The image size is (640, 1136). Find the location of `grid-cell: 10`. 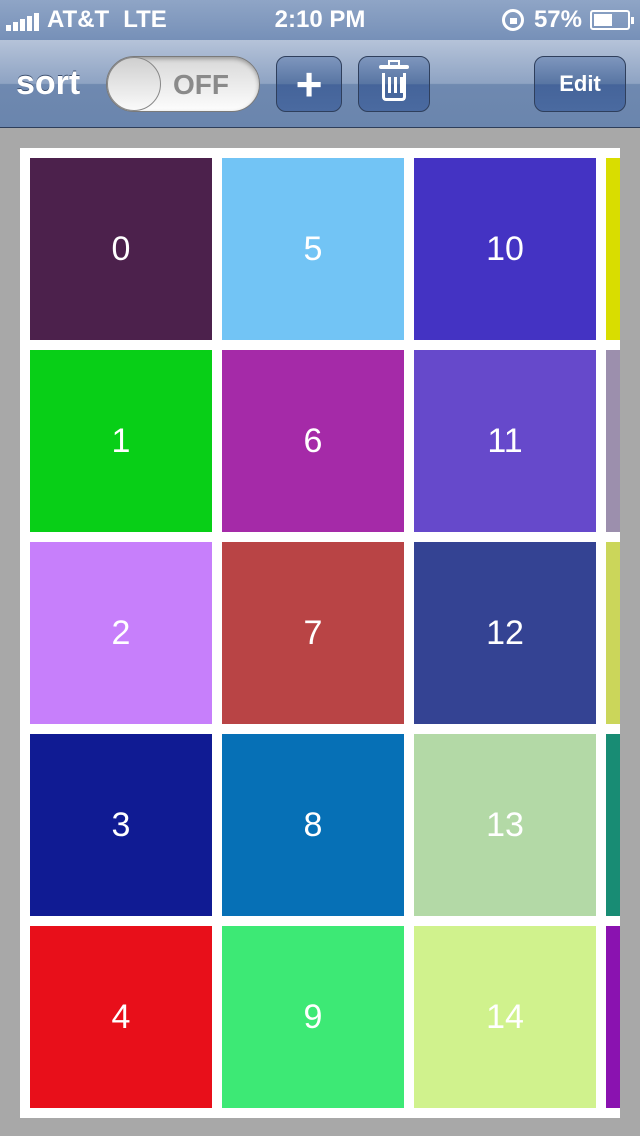

grid-cell: 10 is located at coordinates (505, 249).